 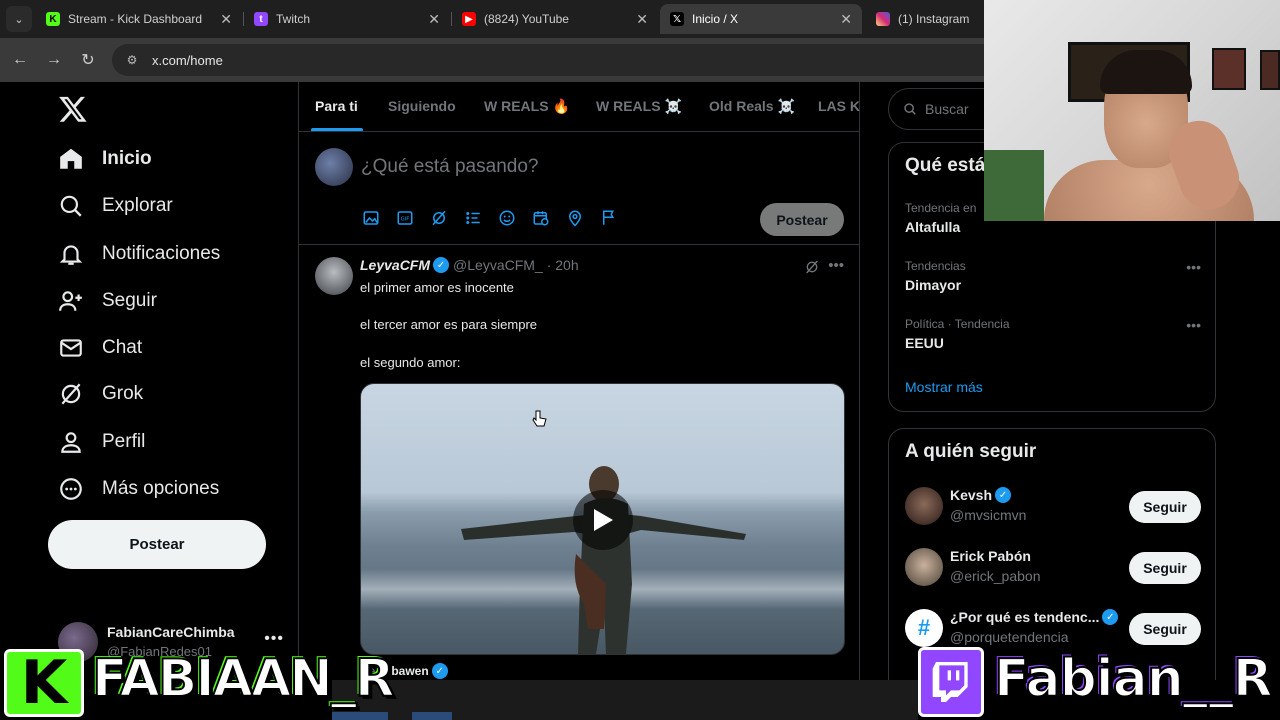 I want to click on location-icon, so click(x=575, y=218).